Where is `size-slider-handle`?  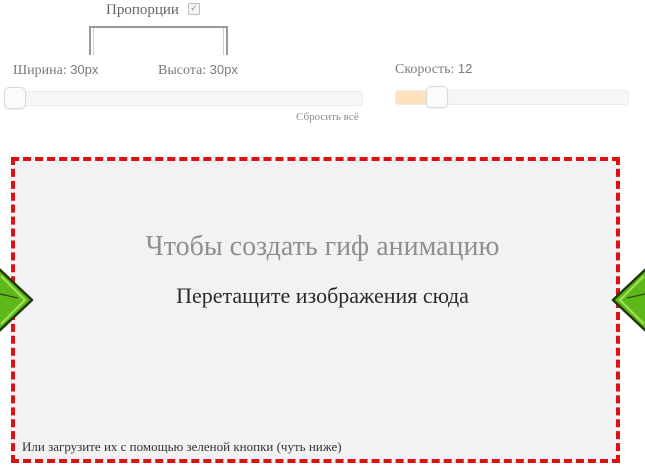 size-slider-handle is located at coordinates (15, 98).